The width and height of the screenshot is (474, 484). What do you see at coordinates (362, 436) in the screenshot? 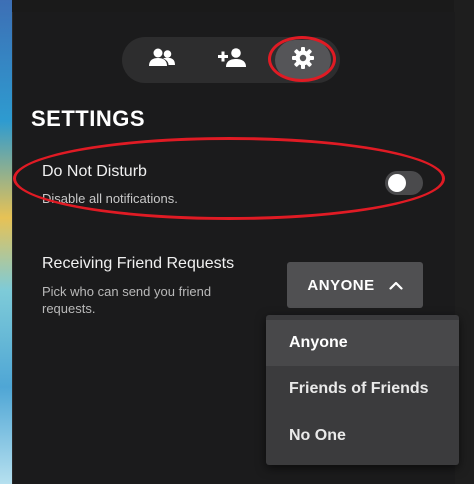
I see `dropdown-option-no-one: No One` at bounding box center [362, 436].